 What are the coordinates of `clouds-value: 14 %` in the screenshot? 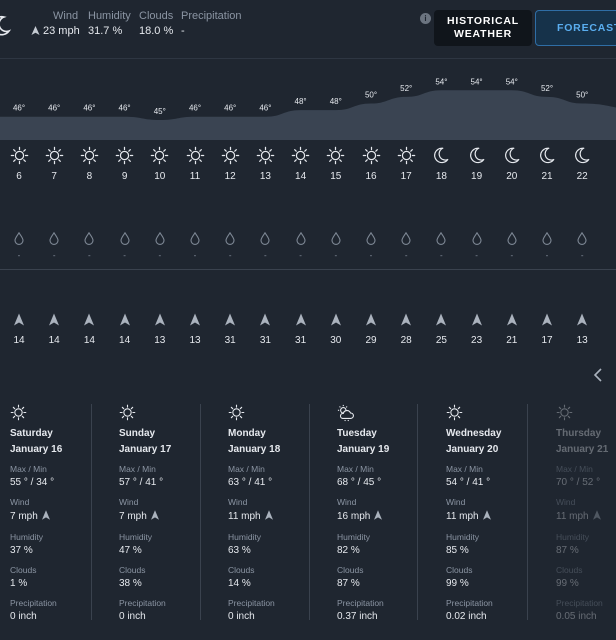 It's located at (278, 583).